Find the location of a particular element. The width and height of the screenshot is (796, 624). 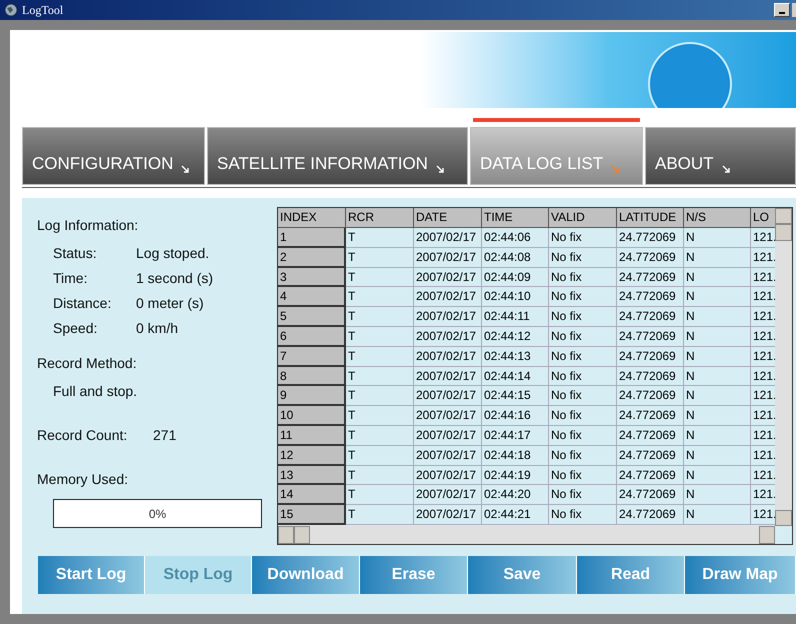

field-value: 0 meter (s) is located at coordinates (170, 303).